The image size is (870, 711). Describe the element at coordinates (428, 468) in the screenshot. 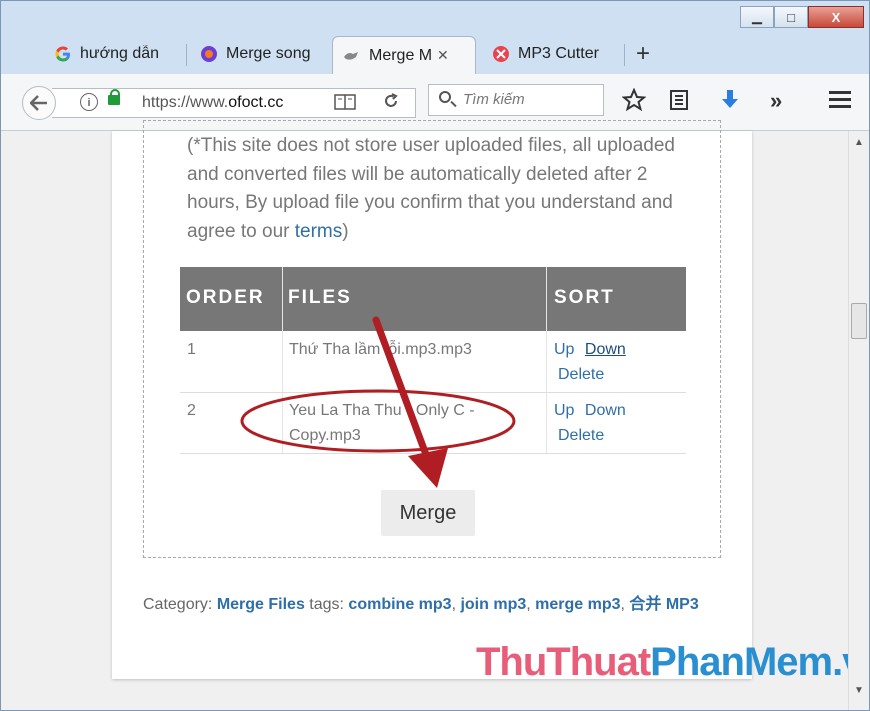

I see `arrowhead-icon` at that location.